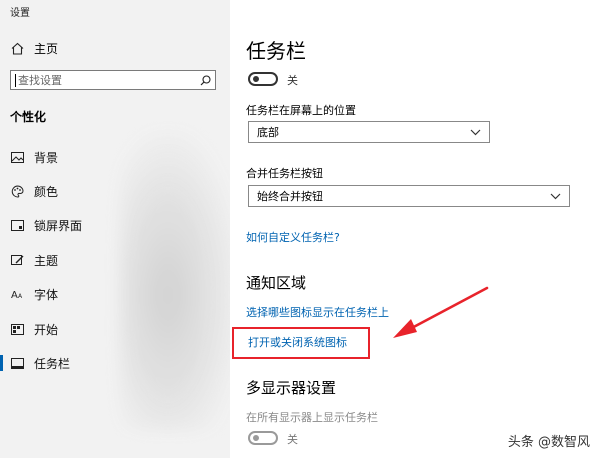  What do you see at coordinates (46, 191) in the screenshot?
I see `sidebar-item-label: 颜色` at bounding box center [46, 191].